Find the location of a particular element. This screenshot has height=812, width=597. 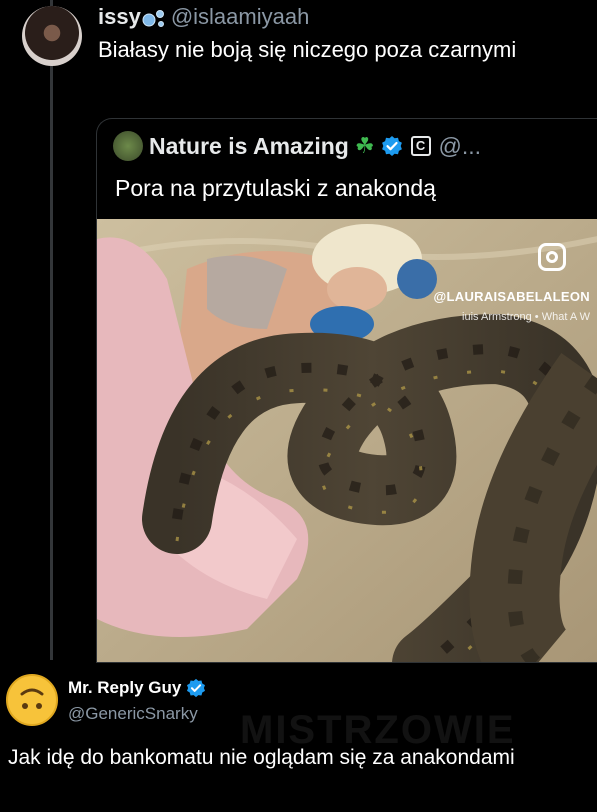

video-watermark-credit: iuis Armstrong • What A W is located at coordinates (526, 317).